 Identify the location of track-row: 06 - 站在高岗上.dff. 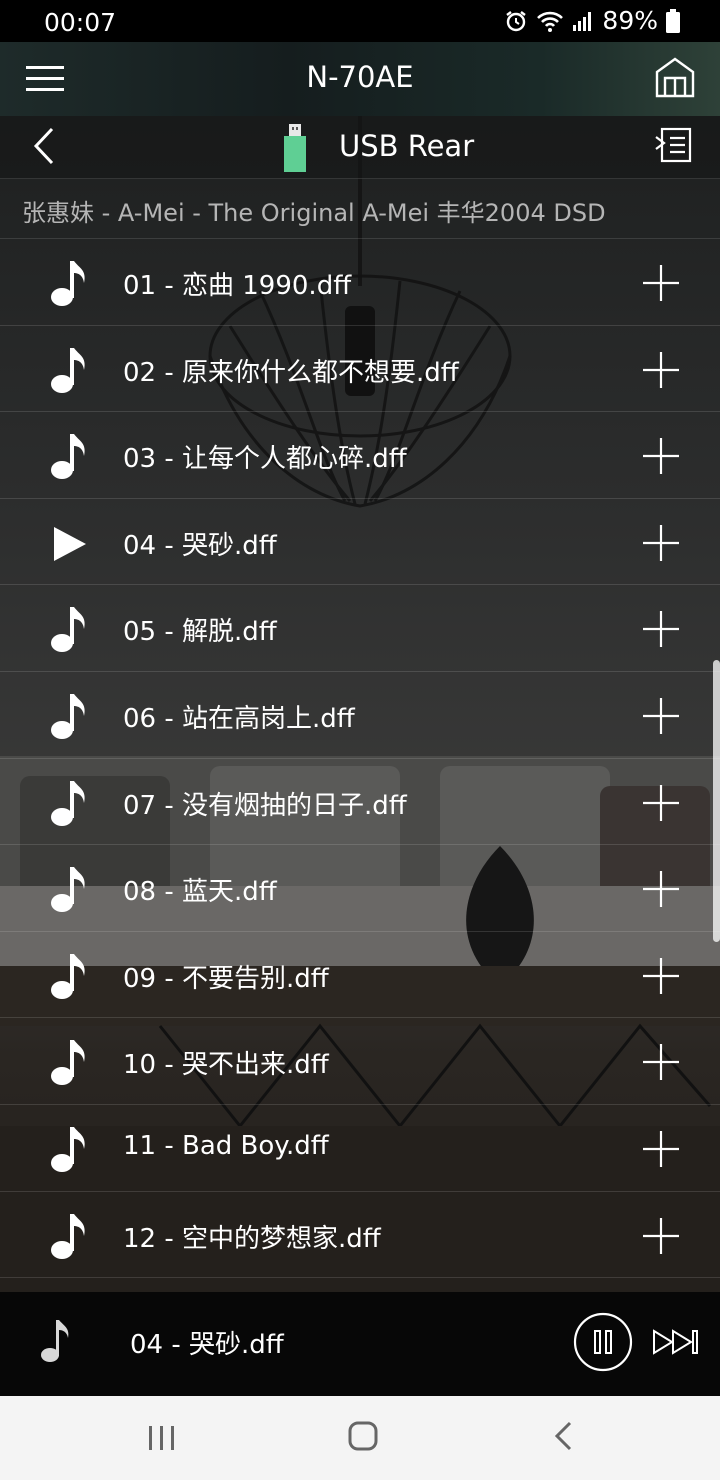
(360, 715).